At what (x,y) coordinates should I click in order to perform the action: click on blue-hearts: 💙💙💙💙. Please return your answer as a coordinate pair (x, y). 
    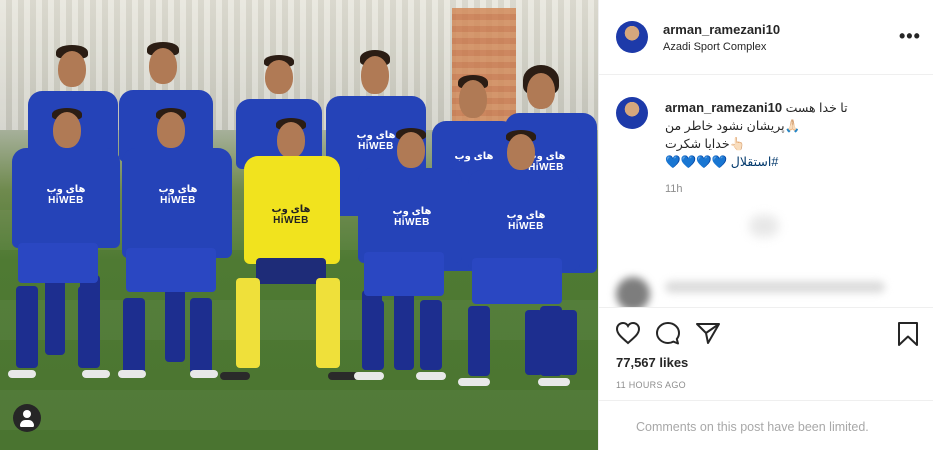
    Looking at the image, I should click on (696, 162).